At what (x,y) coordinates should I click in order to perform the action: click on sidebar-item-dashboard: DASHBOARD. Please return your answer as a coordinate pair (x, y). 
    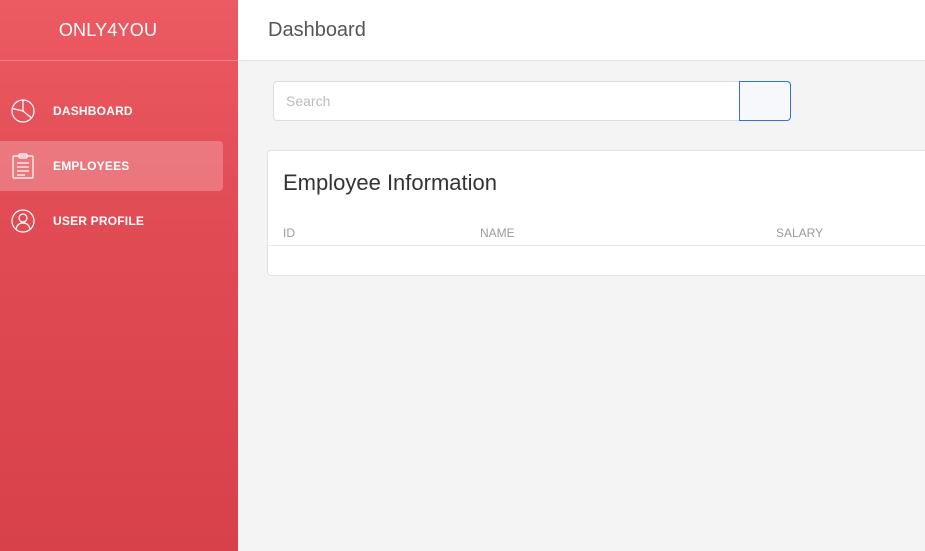
    Looking at the image, I should click on (111, 111).